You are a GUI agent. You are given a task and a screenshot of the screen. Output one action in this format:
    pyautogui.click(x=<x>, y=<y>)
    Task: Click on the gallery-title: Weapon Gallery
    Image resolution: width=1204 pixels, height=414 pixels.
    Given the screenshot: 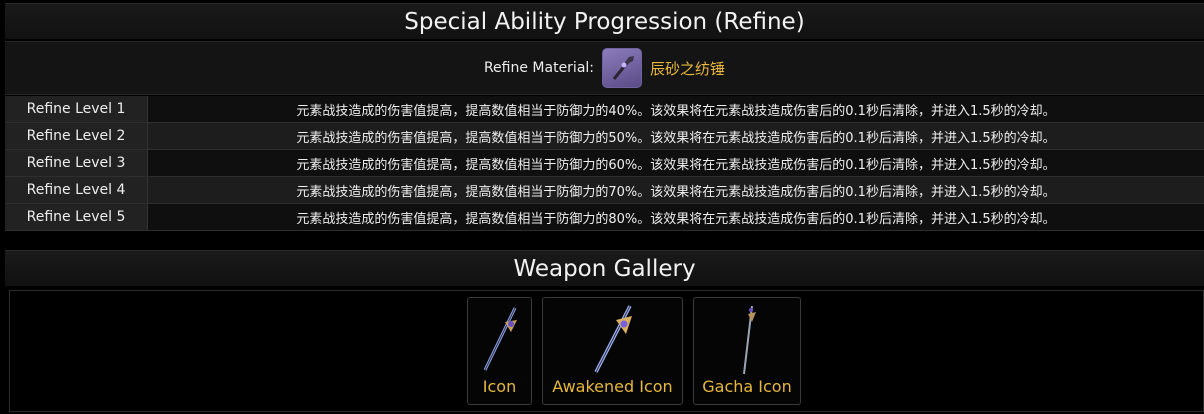 What is the action you would take?
    pyautogui.click(x=604, y=268)
    